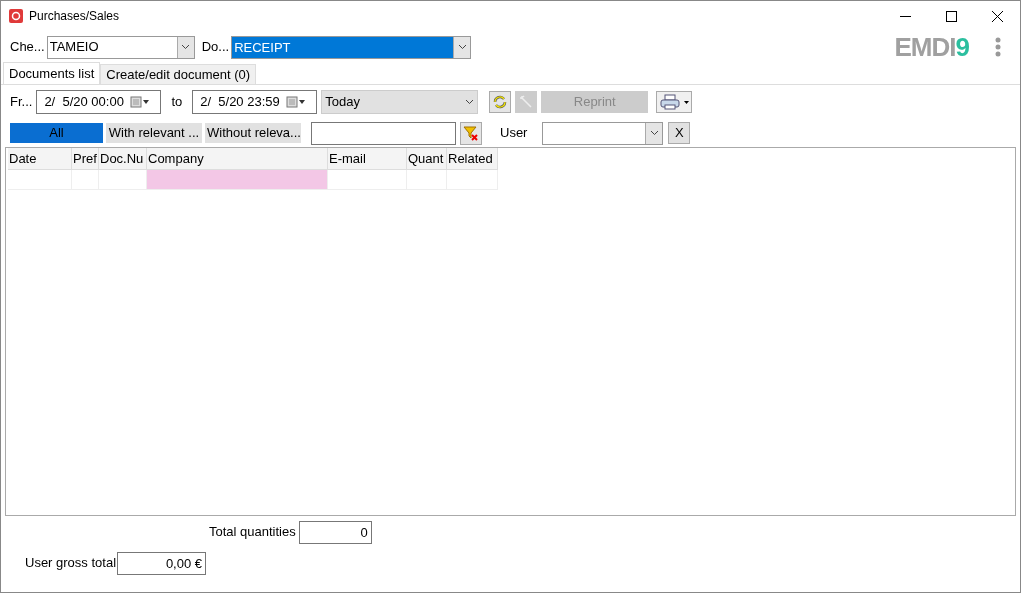 This screenshot has height=593, width=1021. What do you see at coordinates (99, 102) in the screenshot?
I see `date-field: 2/ 5/20 00:00` at bounding box center [99, 102].